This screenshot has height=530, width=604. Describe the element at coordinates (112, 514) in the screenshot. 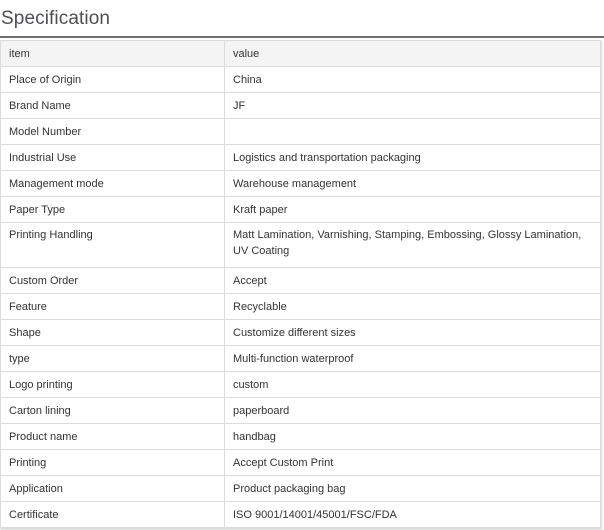

I see `item-cell: Certificate` at that location.